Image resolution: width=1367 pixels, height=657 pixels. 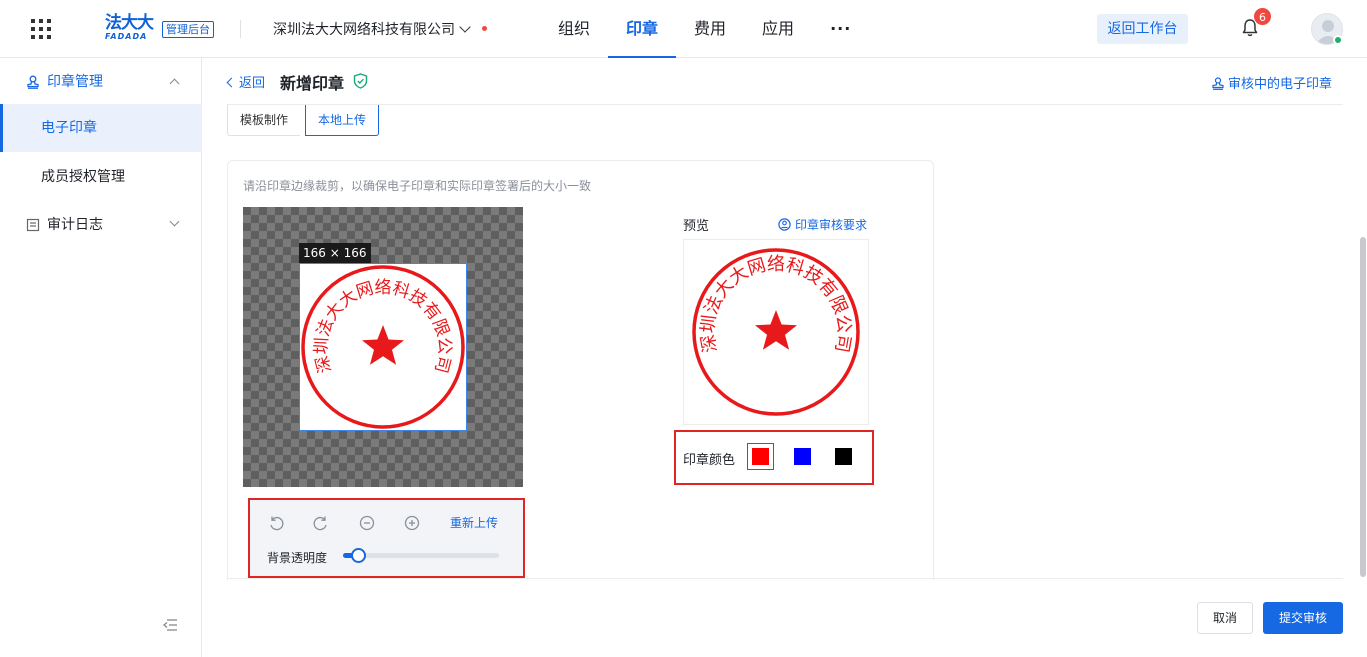 What do you see at coordinates (840, 29) in the screenshot?
I see `nav-more-button: ···` at bounding box center [840, 29].